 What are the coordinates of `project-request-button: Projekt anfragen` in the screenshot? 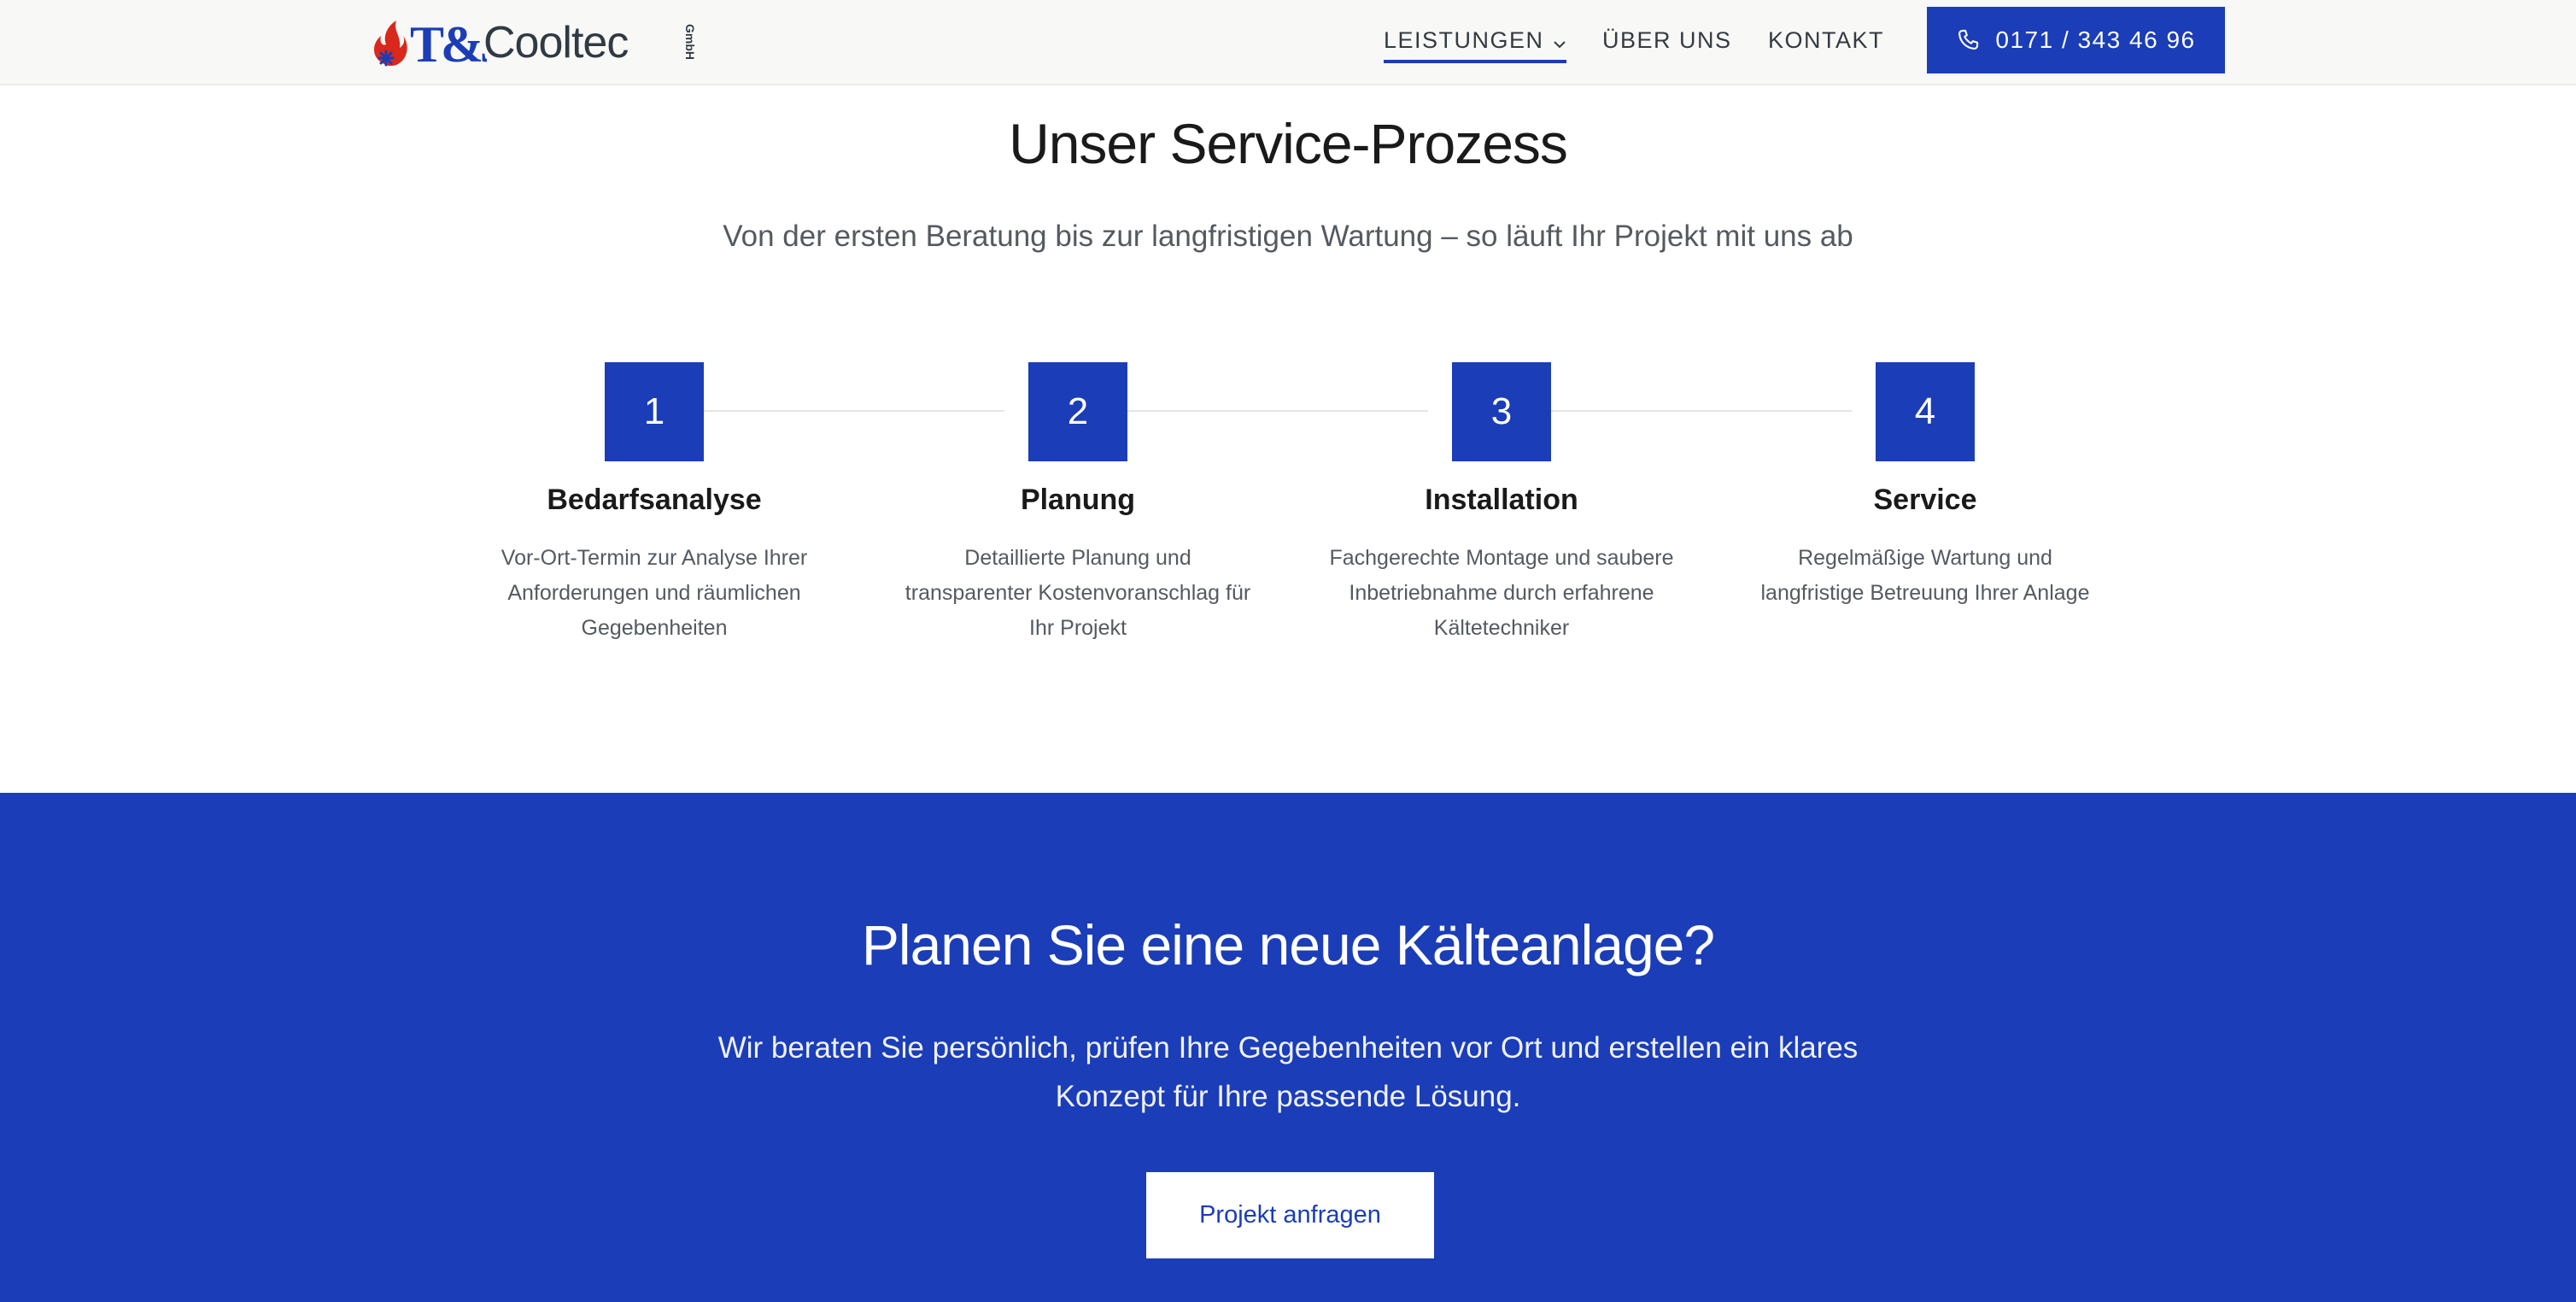 It's located at (1290, 1215).